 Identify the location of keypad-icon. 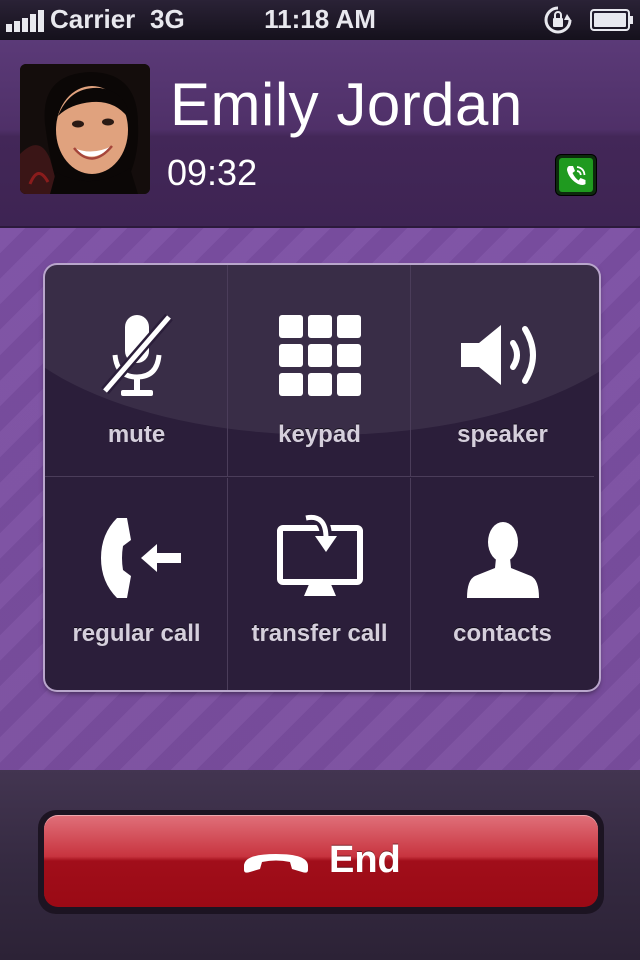
(319, 355).